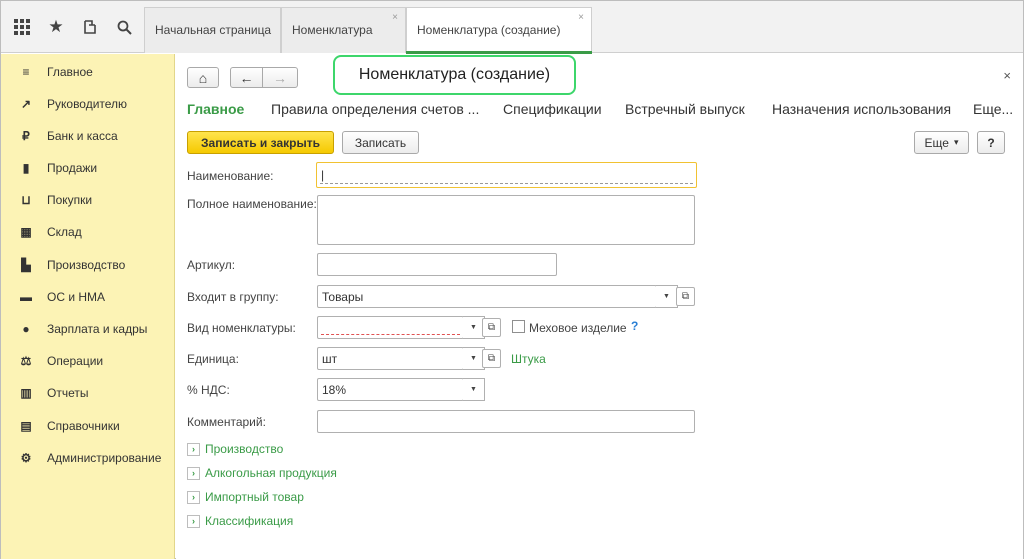 The height and width of the screenshot is (559, 1024). What do you see at coordinates (489, 30) in the screenshot?
I see `tab-label: Номенклатура (создание)` at bounding box center [489, 30].